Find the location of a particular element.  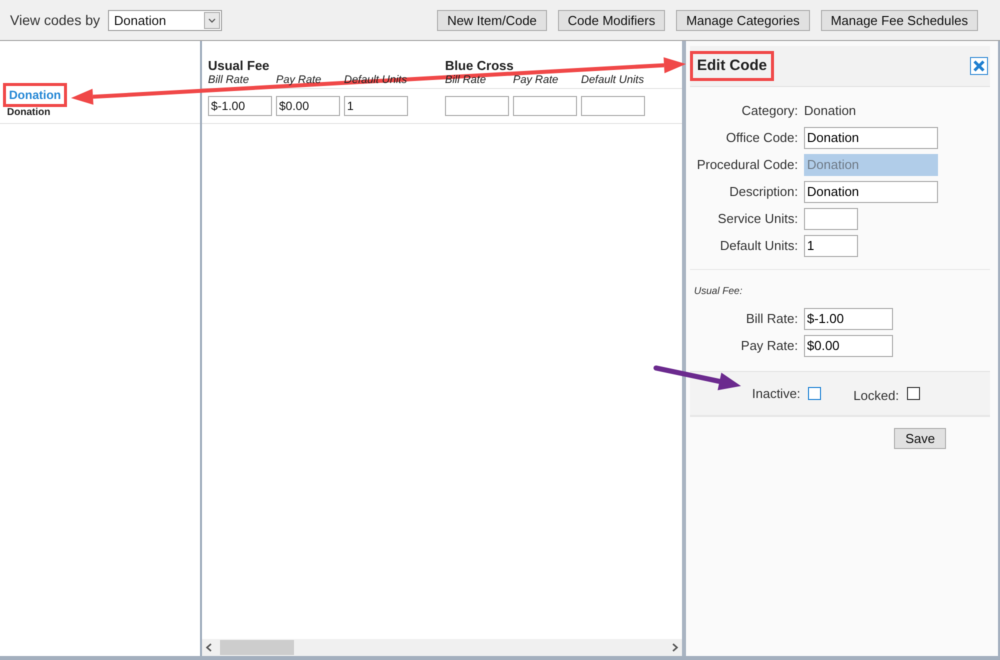

code-link: Donation is located at coordinates (35, 95).